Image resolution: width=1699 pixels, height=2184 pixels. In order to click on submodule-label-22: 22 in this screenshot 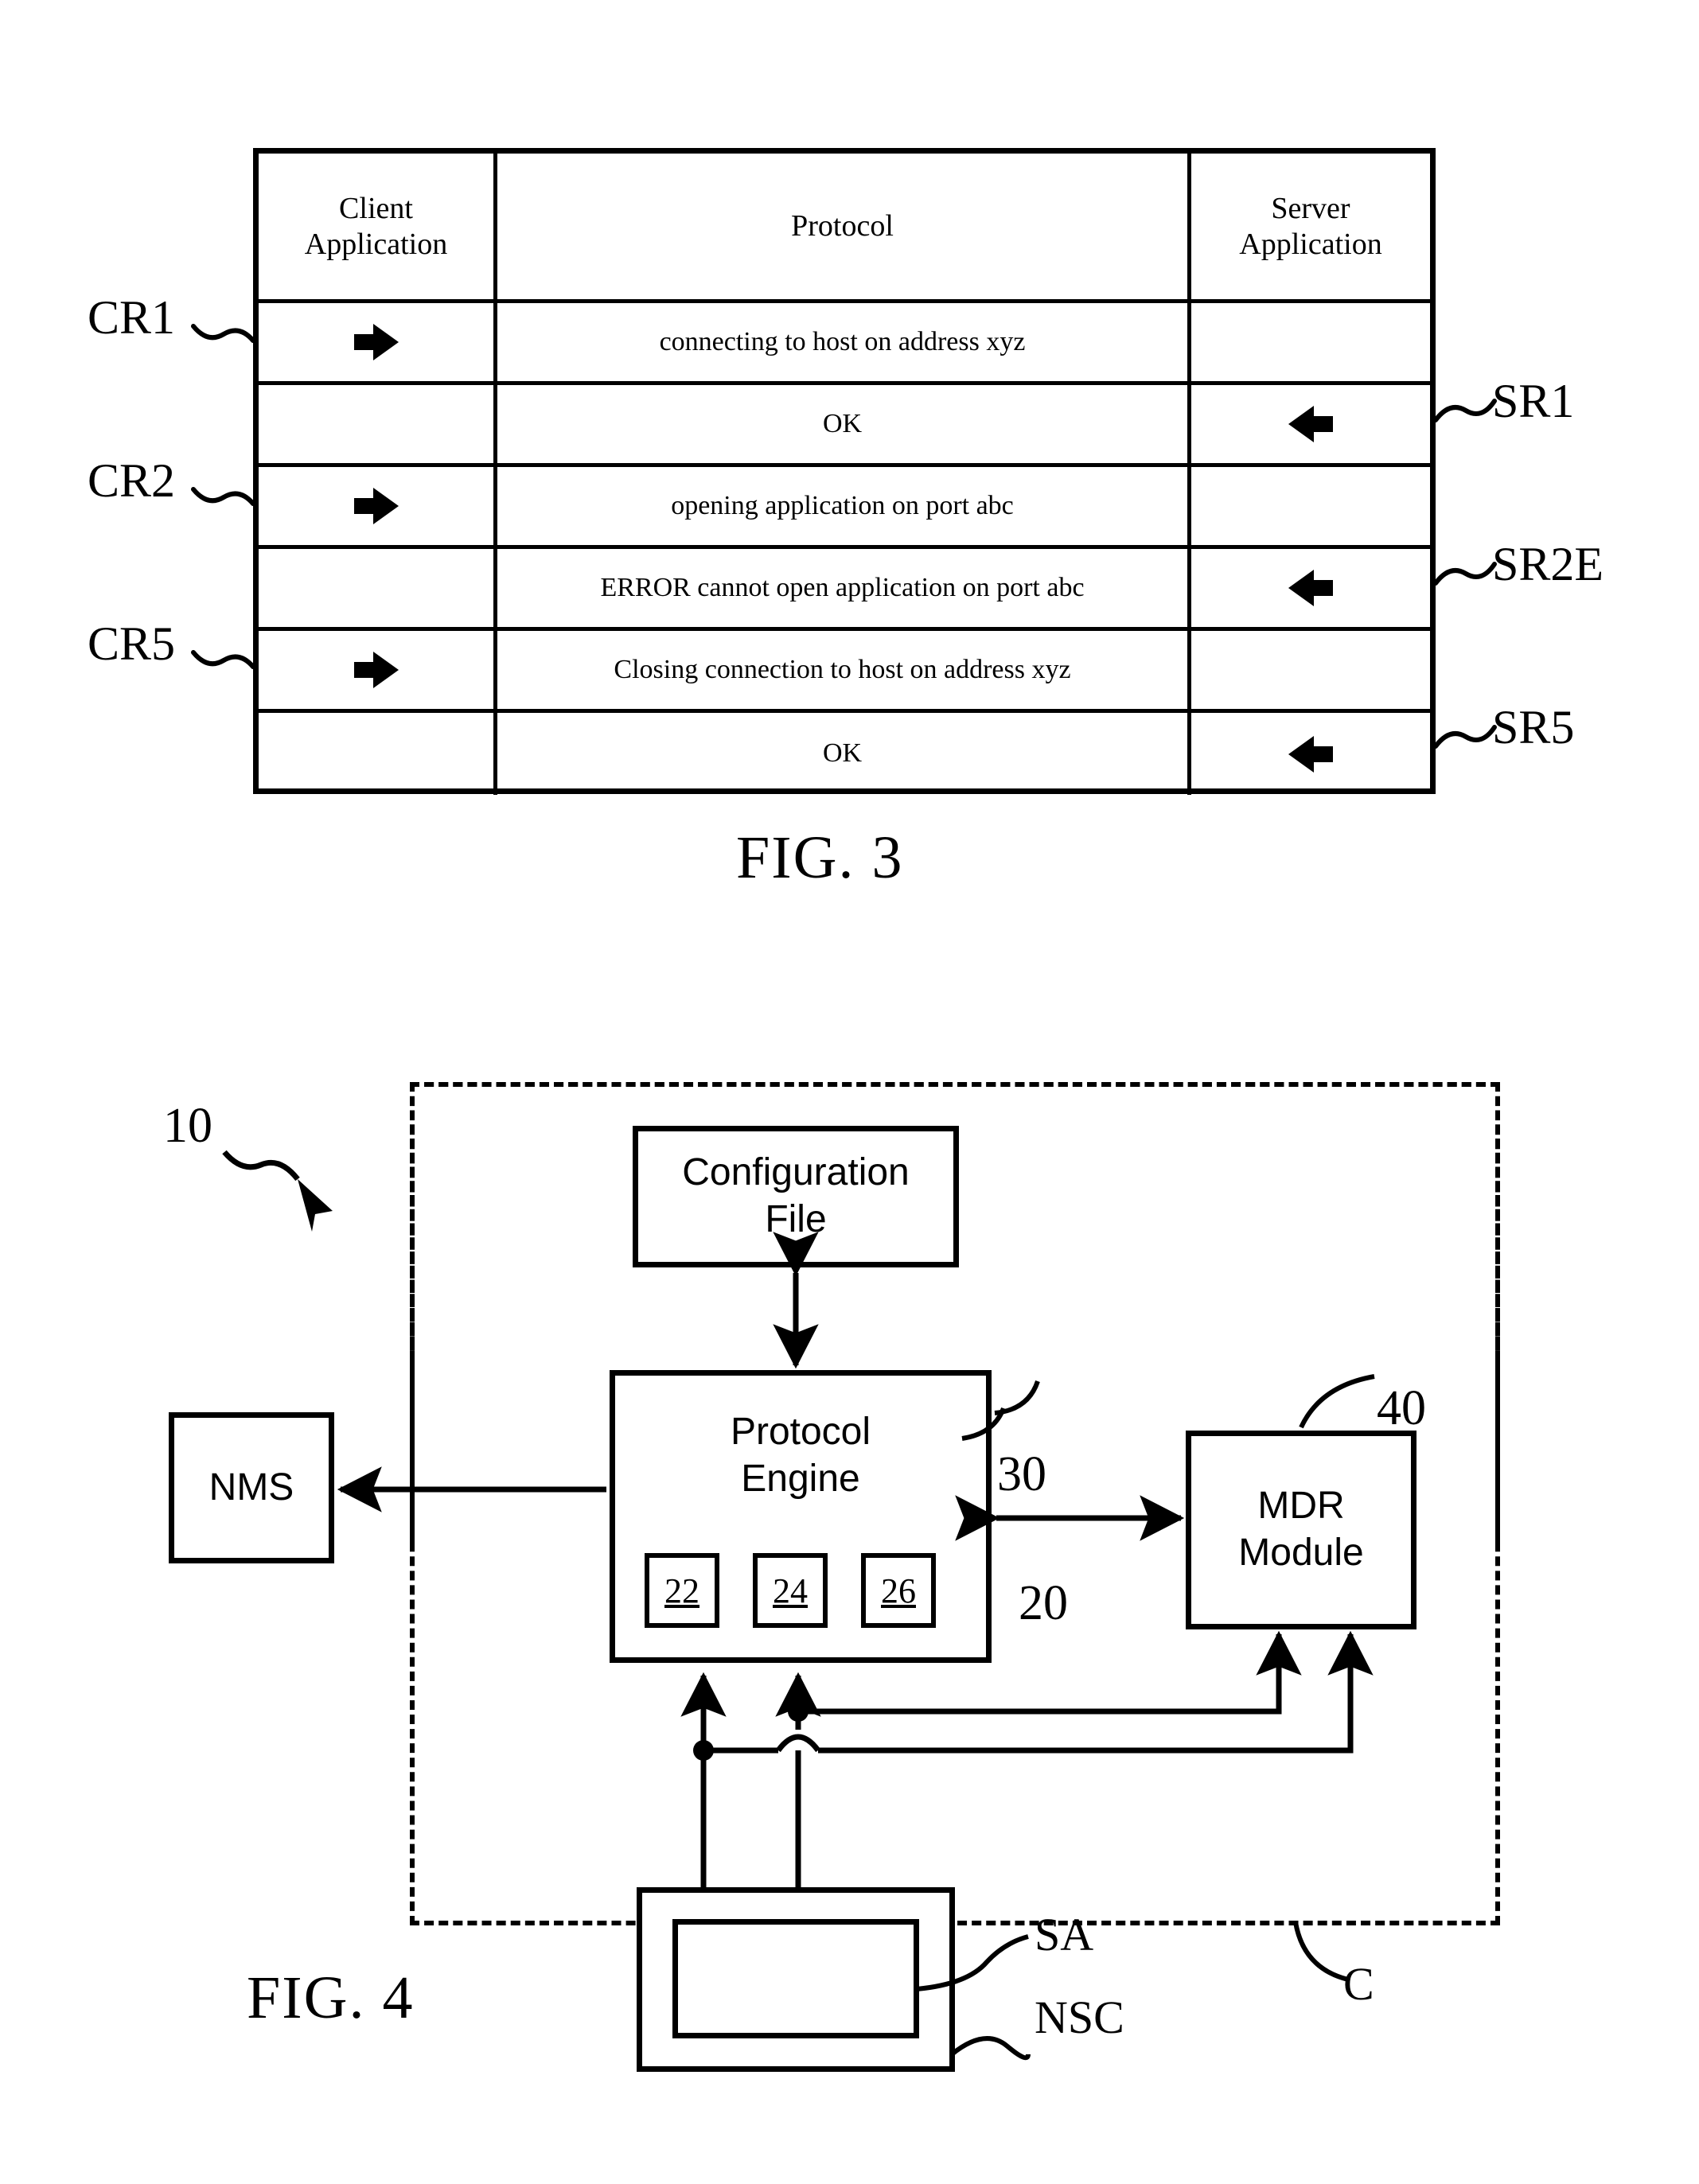, I will do `click(682, 1590)`.